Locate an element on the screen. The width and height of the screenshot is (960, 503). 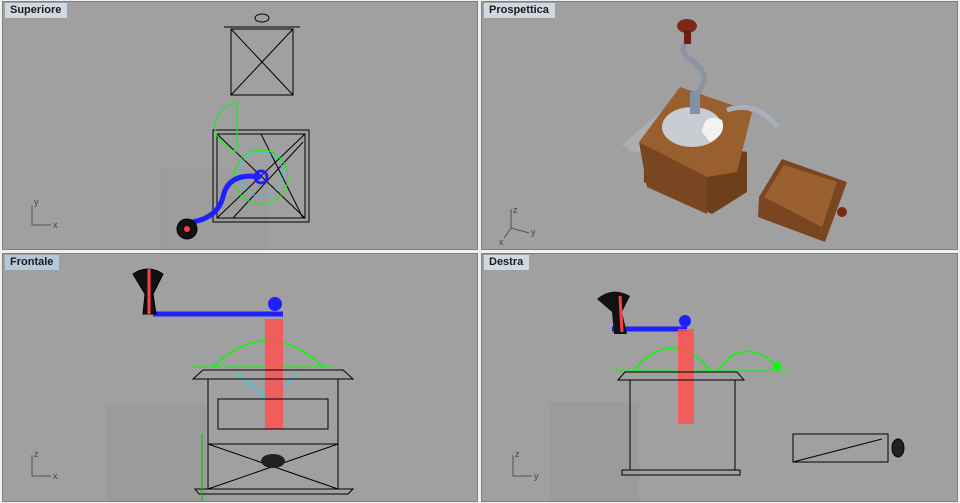
crank-knob-wireframe is located at coordinates (613, 312).